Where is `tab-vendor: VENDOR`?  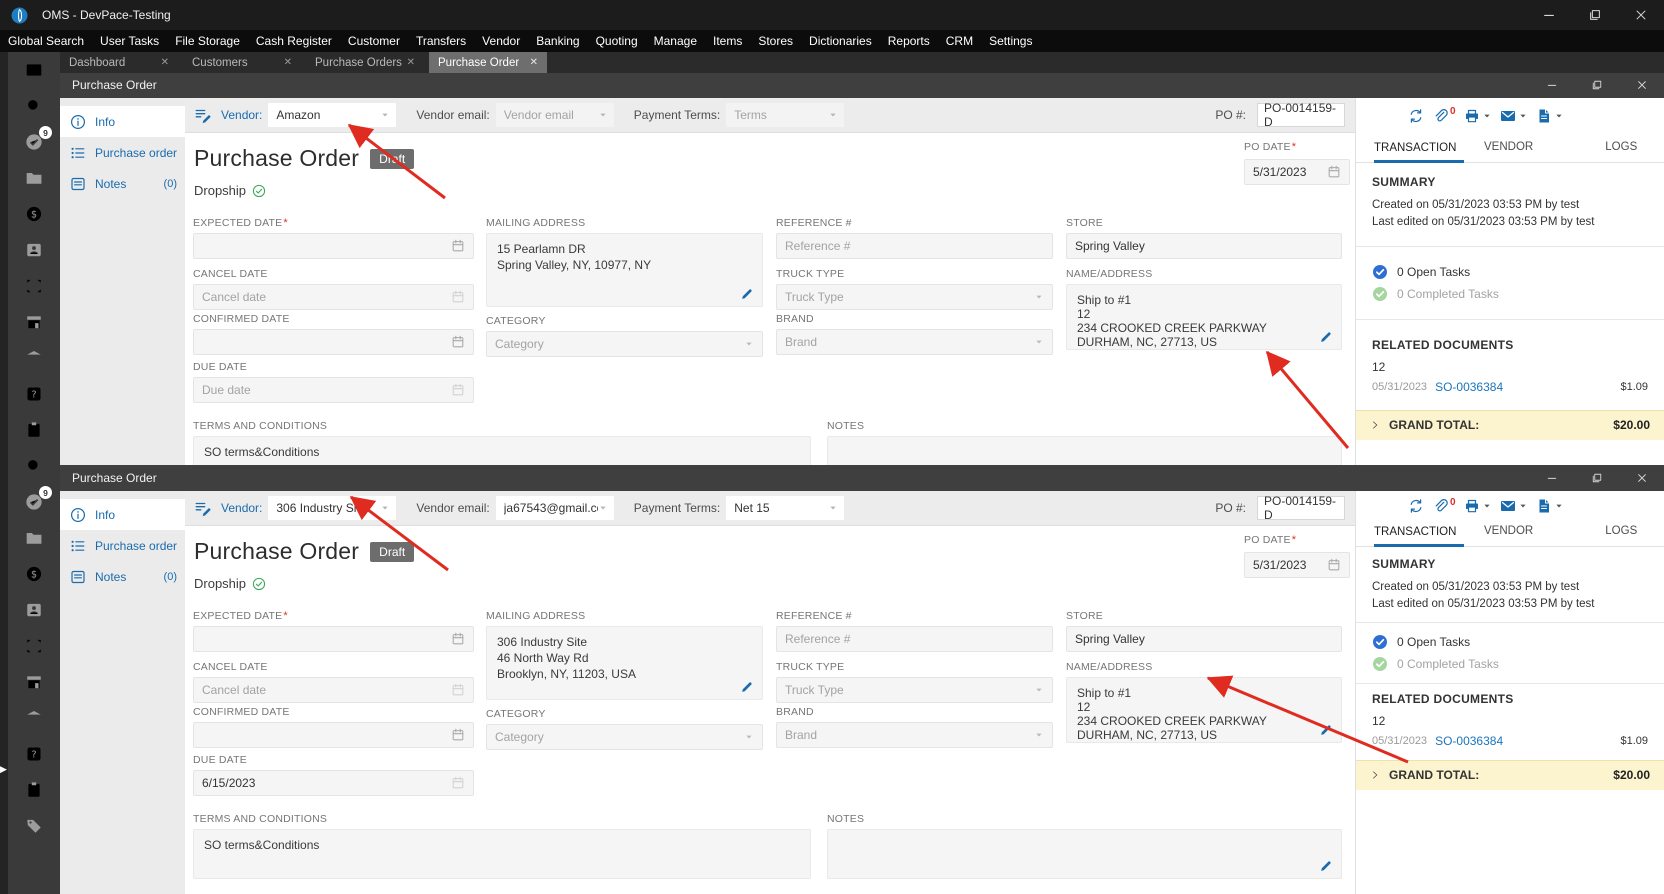 tab-vendor: VENDOR is located at coordinates (1509, 535).